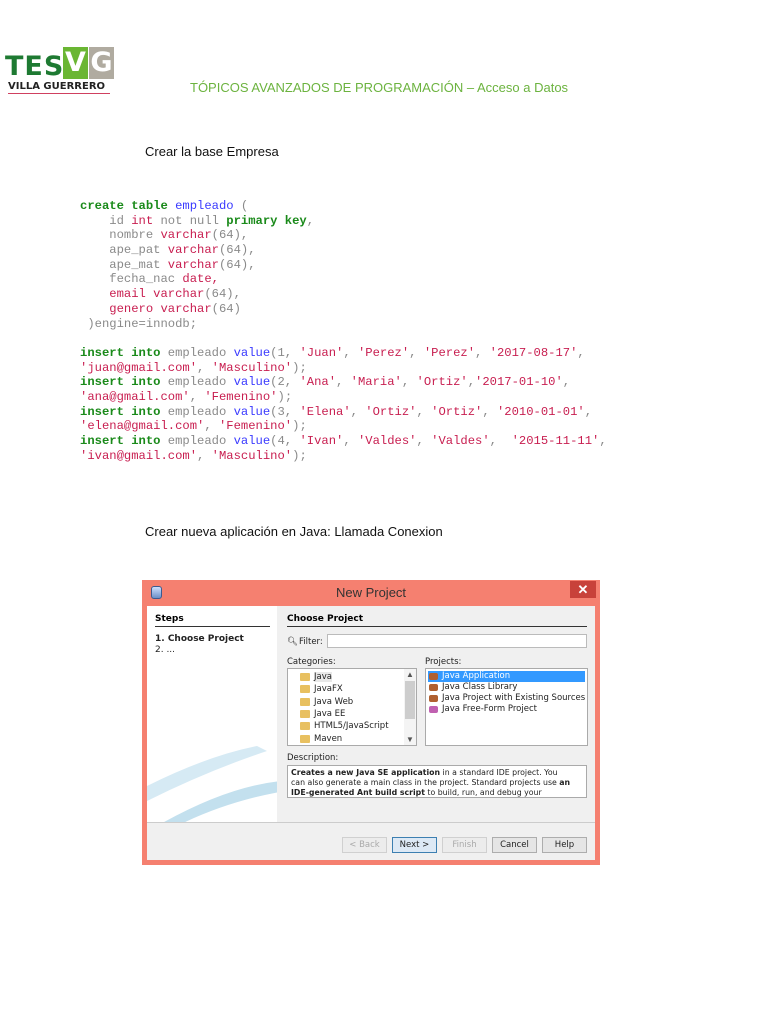 This screenshot has height=1024, width=768. I want to click on help-button: Help, so click(564, 845).